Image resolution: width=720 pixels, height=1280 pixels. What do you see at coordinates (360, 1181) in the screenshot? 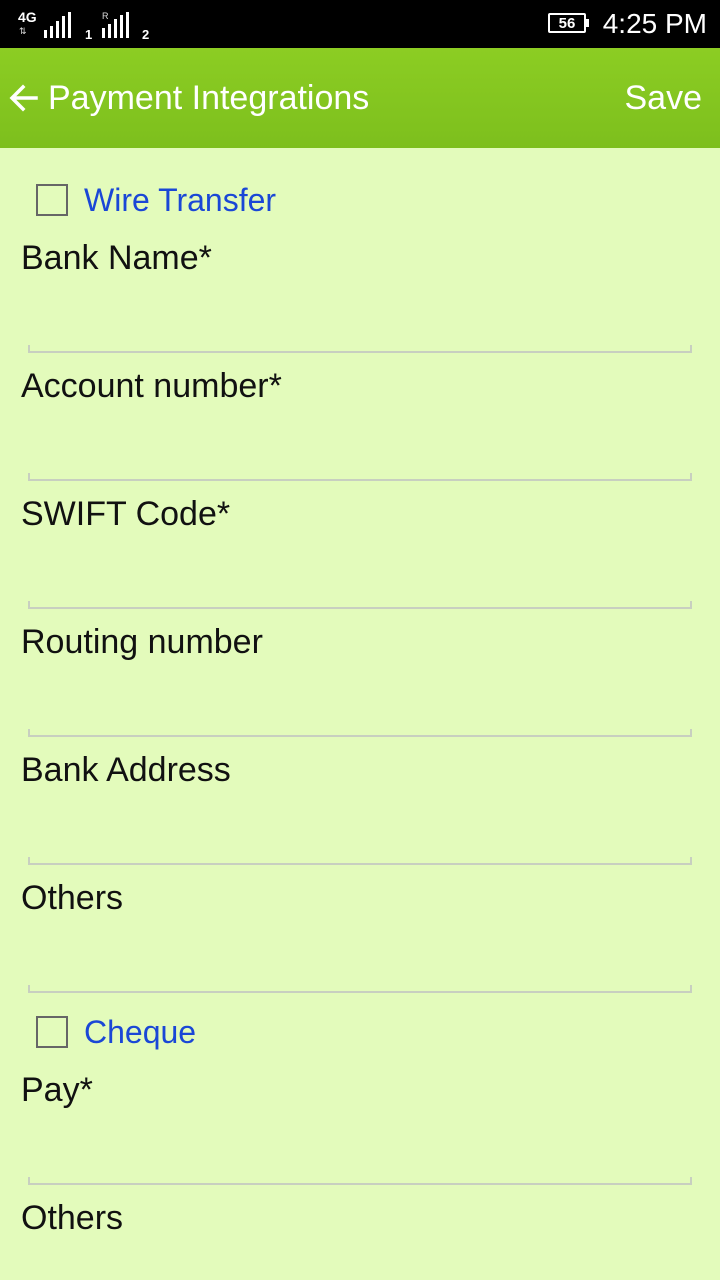
I see `pay-underline` at bounding box center [360, 1181].